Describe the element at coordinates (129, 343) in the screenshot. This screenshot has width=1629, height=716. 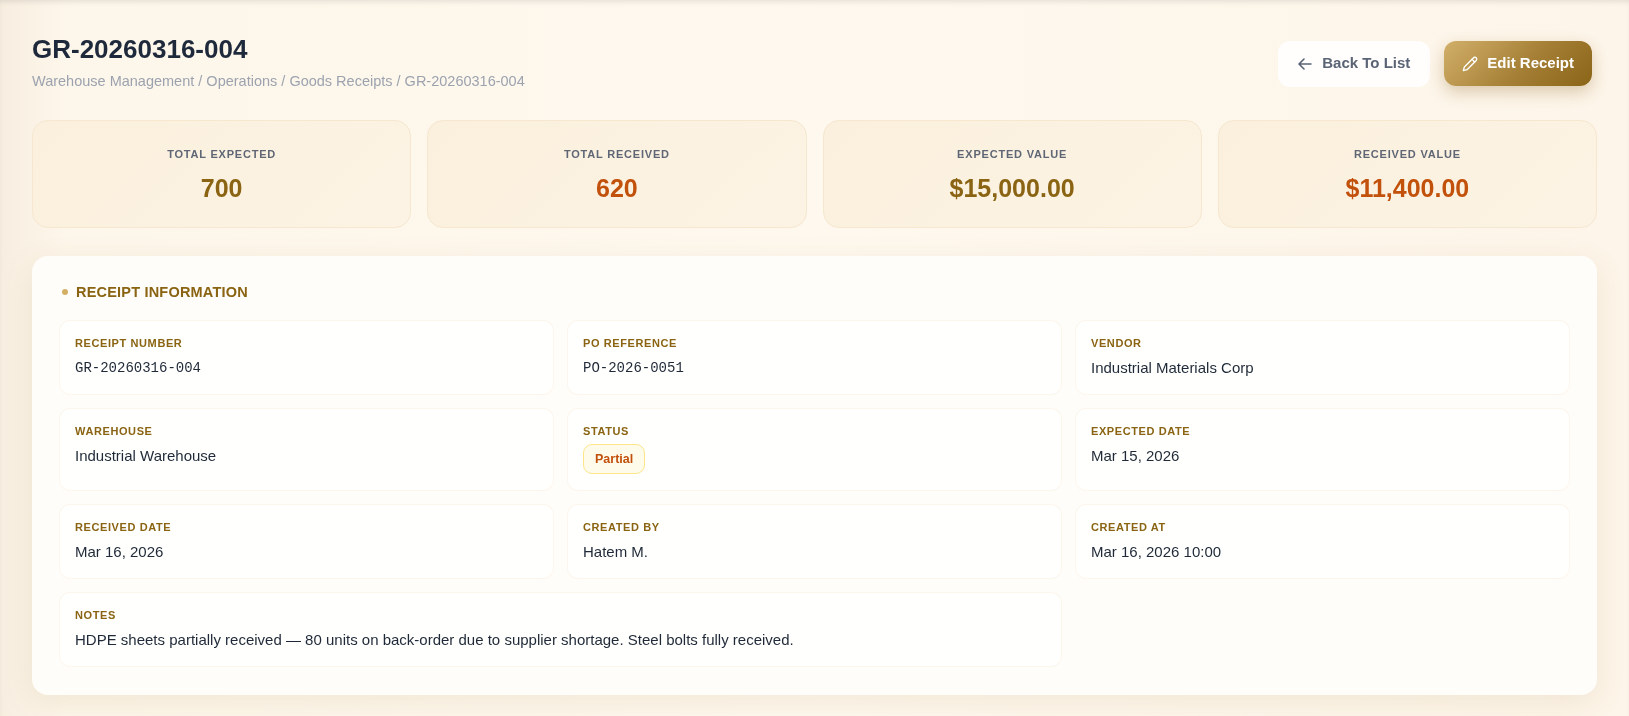
I see `field-label: RECEIPT NUMBER` at that location.